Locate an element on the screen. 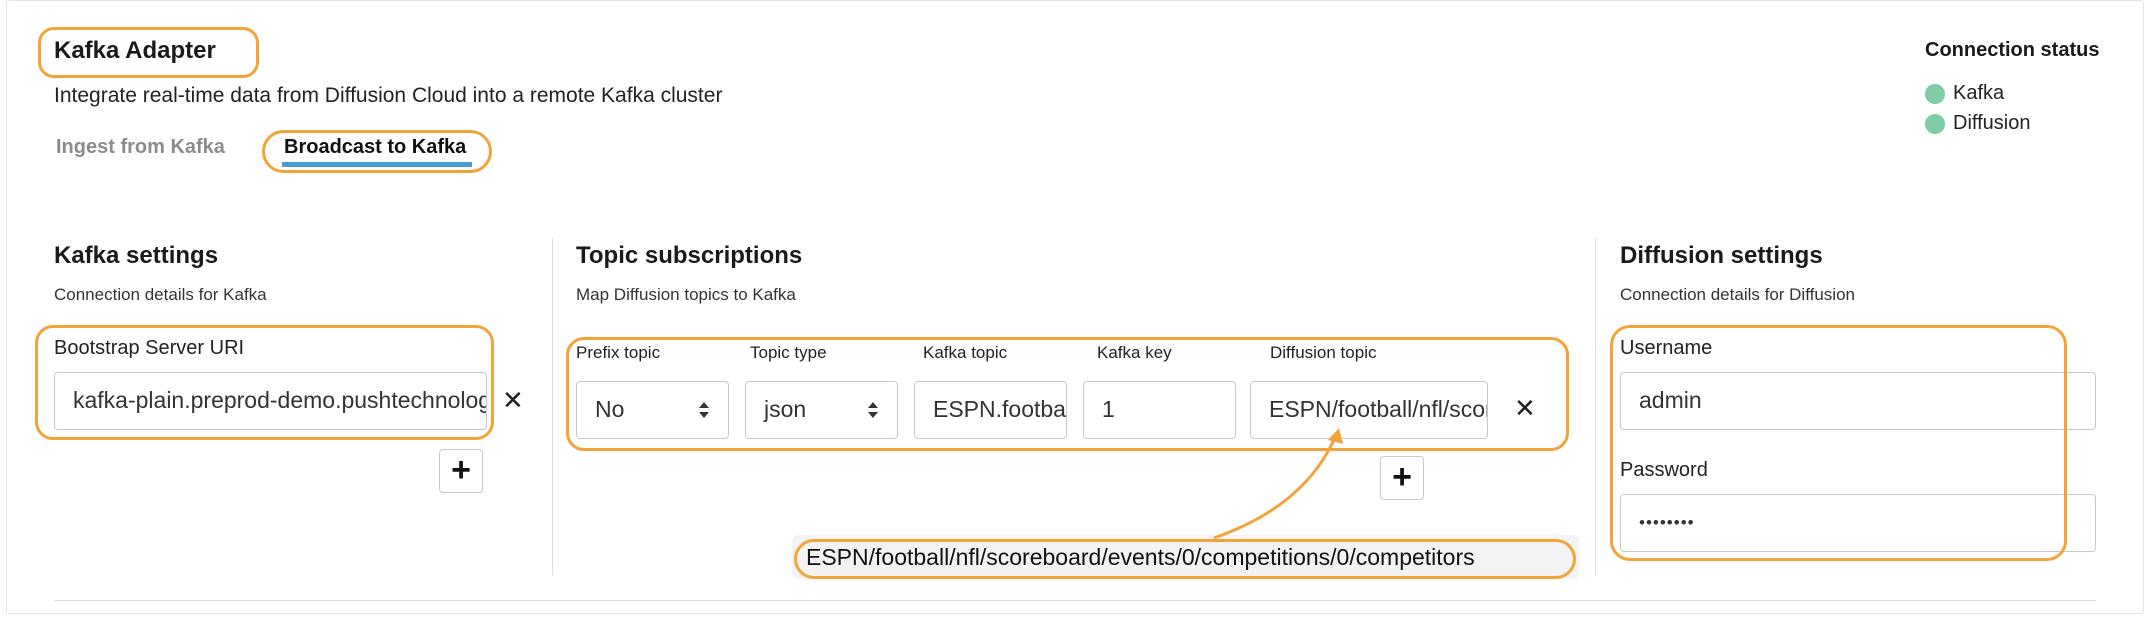 Image resolution: width=2150 pixels, height=618 pixels. callout-arrow is located at coordinates (1278, 484).